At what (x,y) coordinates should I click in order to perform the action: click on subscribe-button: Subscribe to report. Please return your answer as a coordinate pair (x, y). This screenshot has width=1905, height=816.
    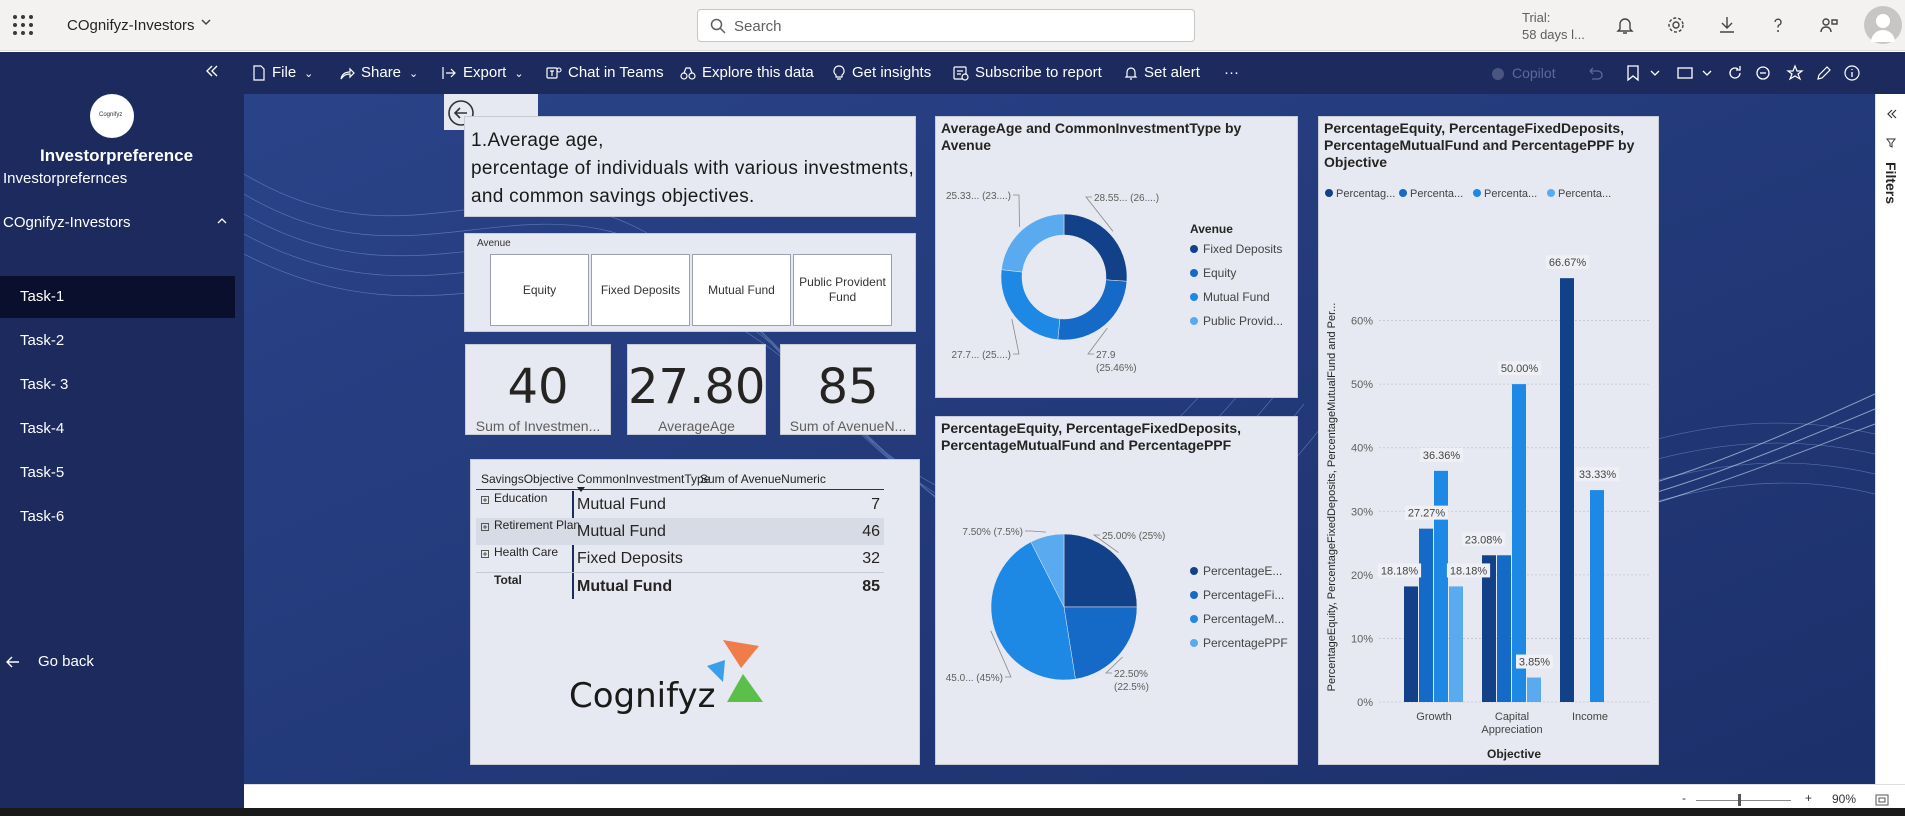
    Looking at the image, I should click on (1027, 73).